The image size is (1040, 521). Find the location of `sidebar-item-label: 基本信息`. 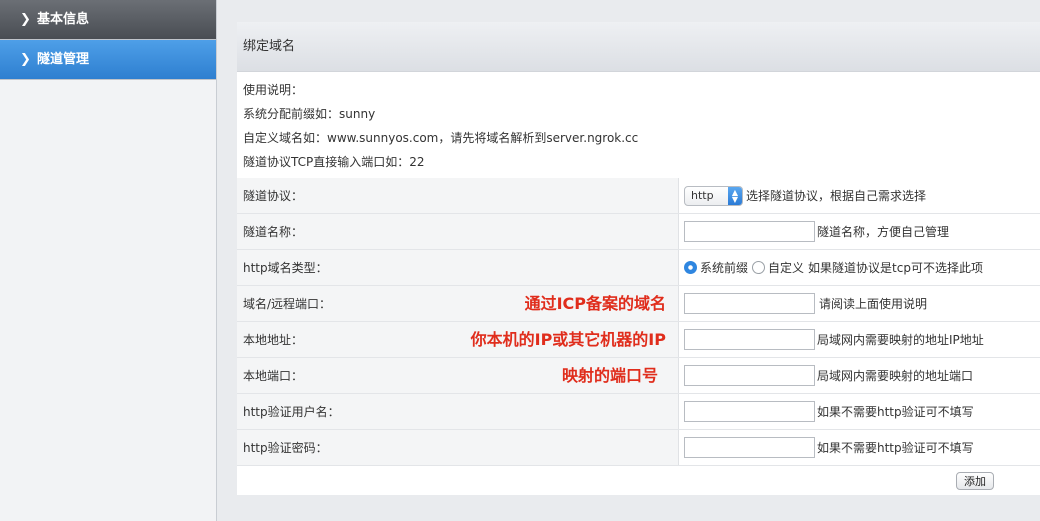

sidebar-item-label: 基本信息 is located at coordinates (63, 19).